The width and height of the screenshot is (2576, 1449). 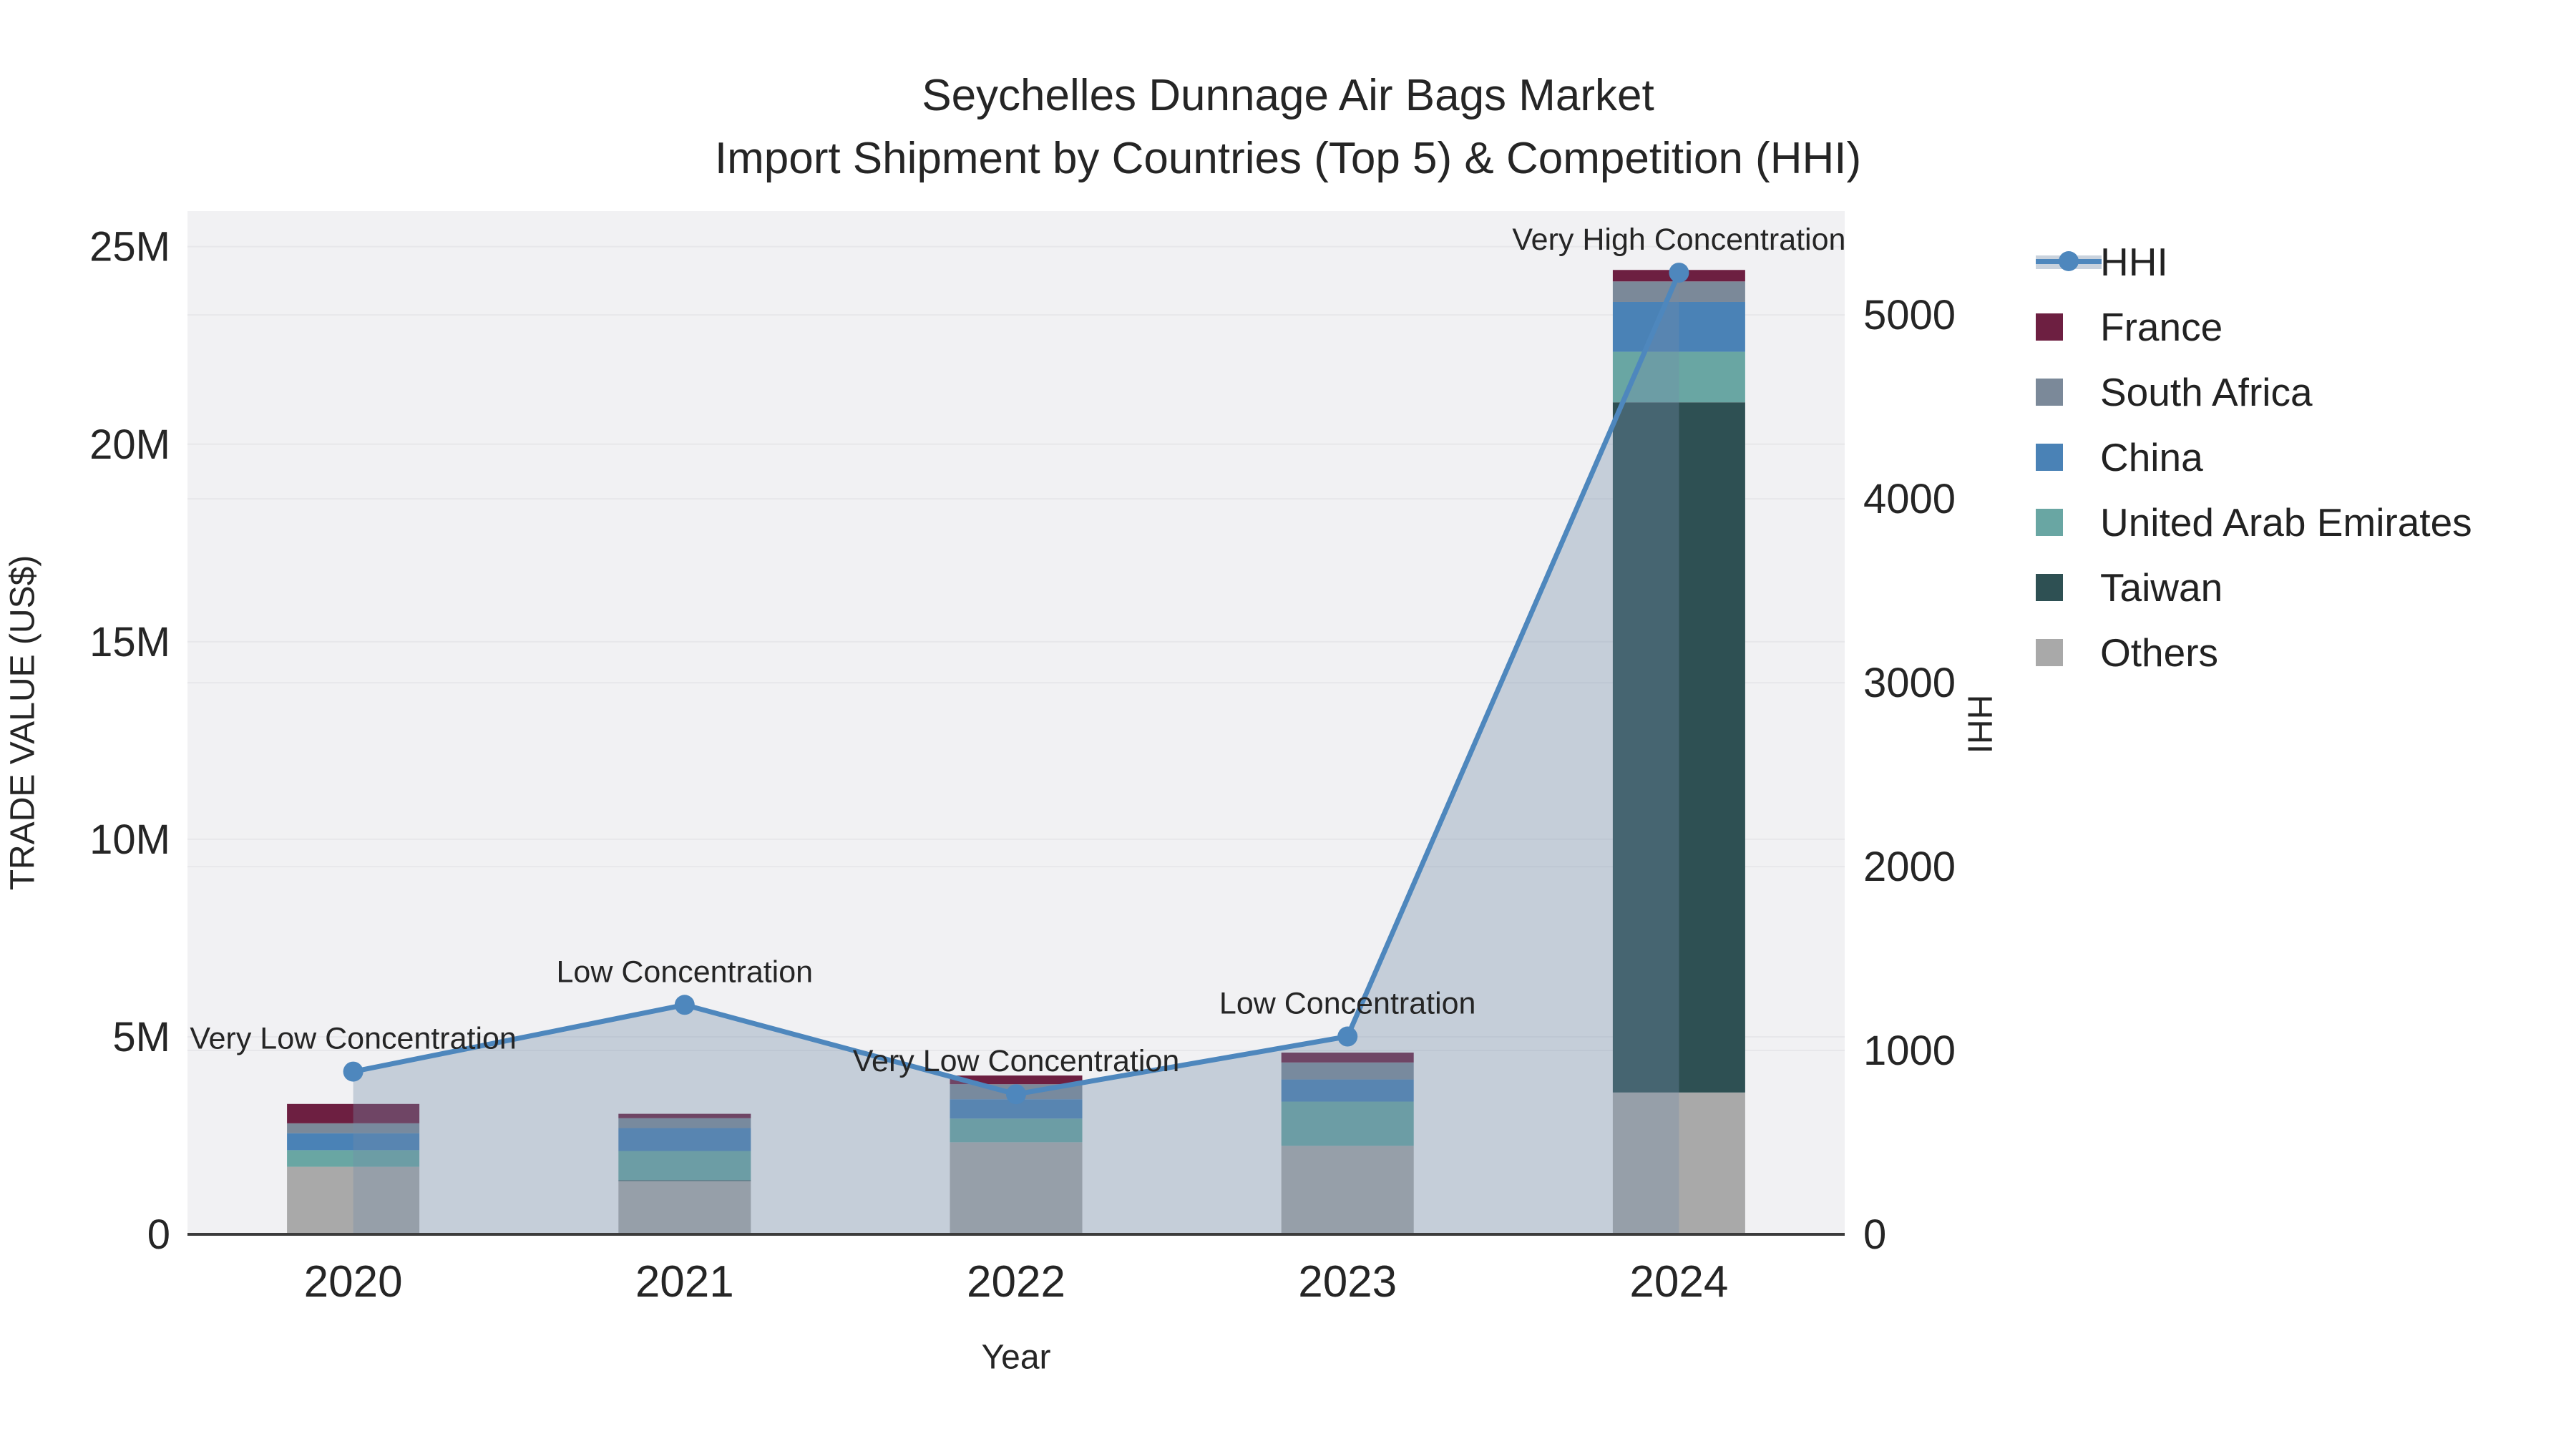 What do you see at coordinates (1016, 1282) in the screenshot?
I see `x-tick-label: 2022` at bounding box center [1016, 1282].